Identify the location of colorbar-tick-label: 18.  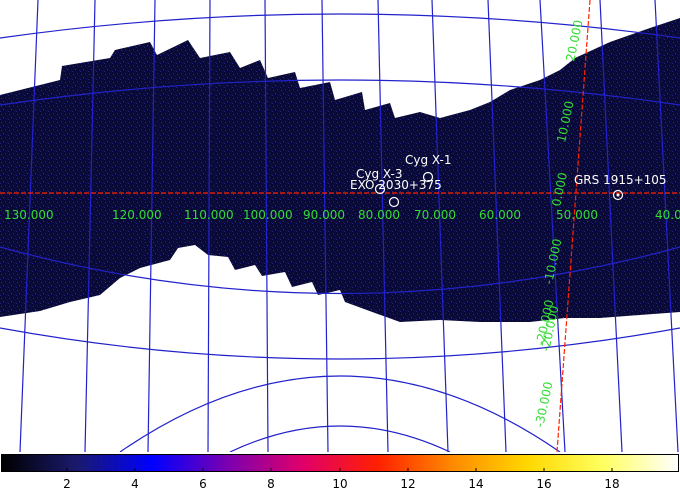
(611, 484).